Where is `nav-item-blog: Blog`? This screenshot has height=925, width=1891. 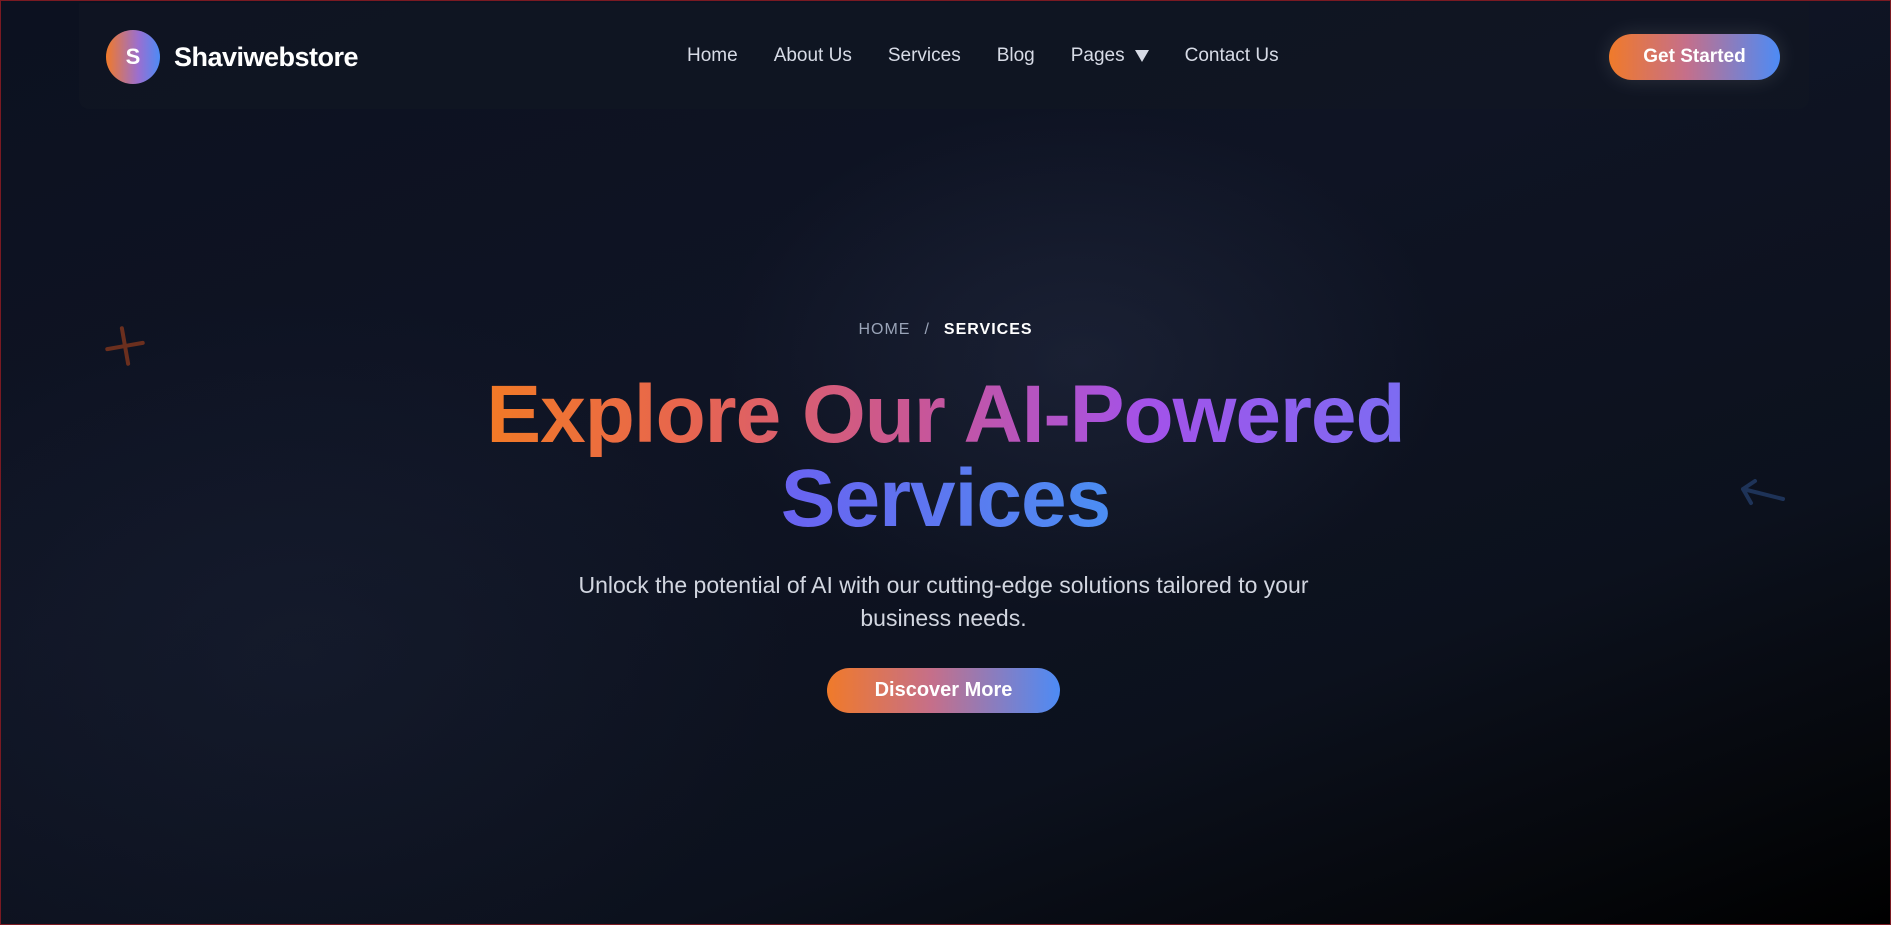 nav-item-blog: Blog is located at coordinates (1016, 56).